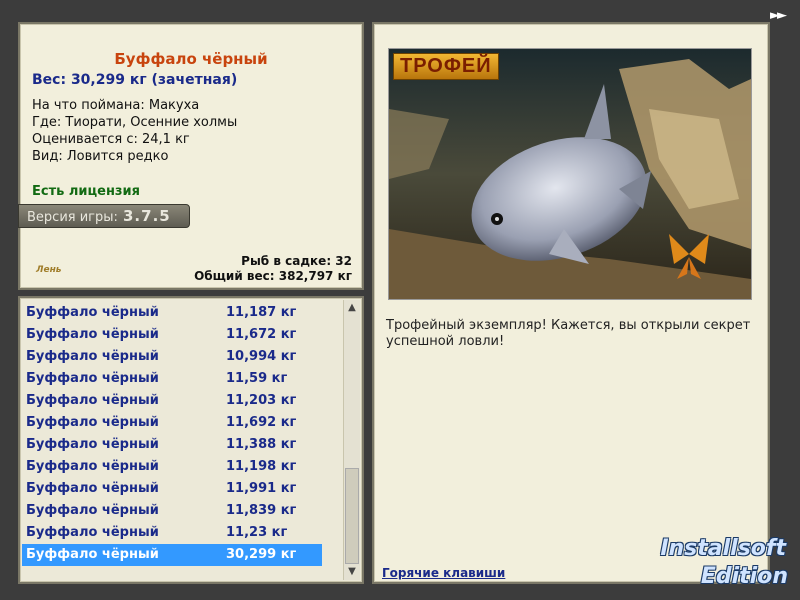 The image size is (800, 600). I want to click on species-rarity-info: Вид: Ловится редко, so click(100, 156).